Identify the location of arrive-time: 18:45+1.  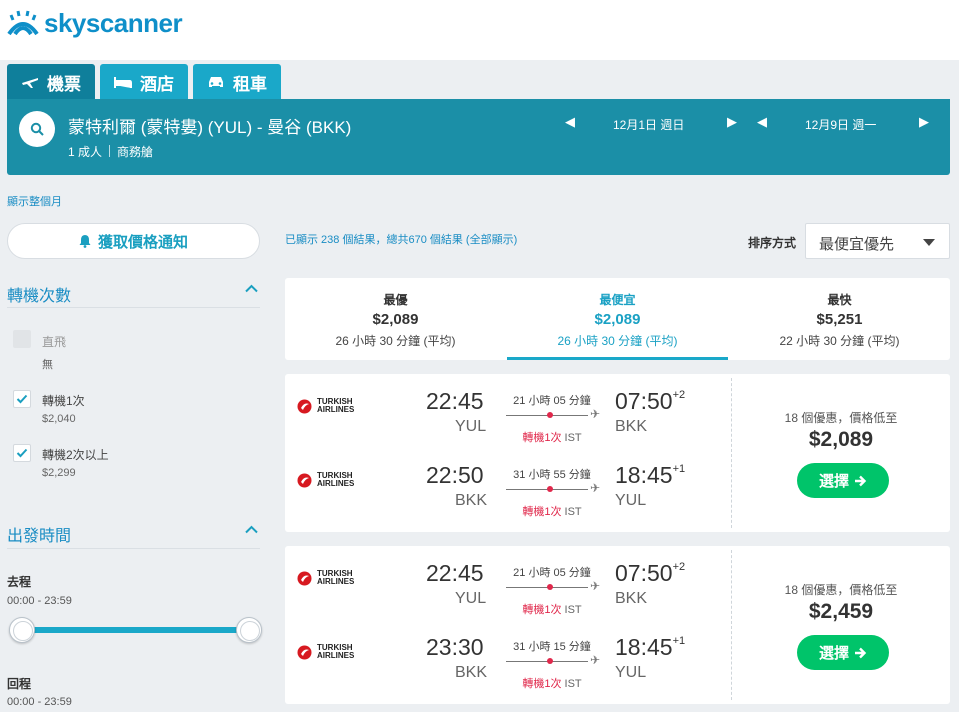
(650, 647).